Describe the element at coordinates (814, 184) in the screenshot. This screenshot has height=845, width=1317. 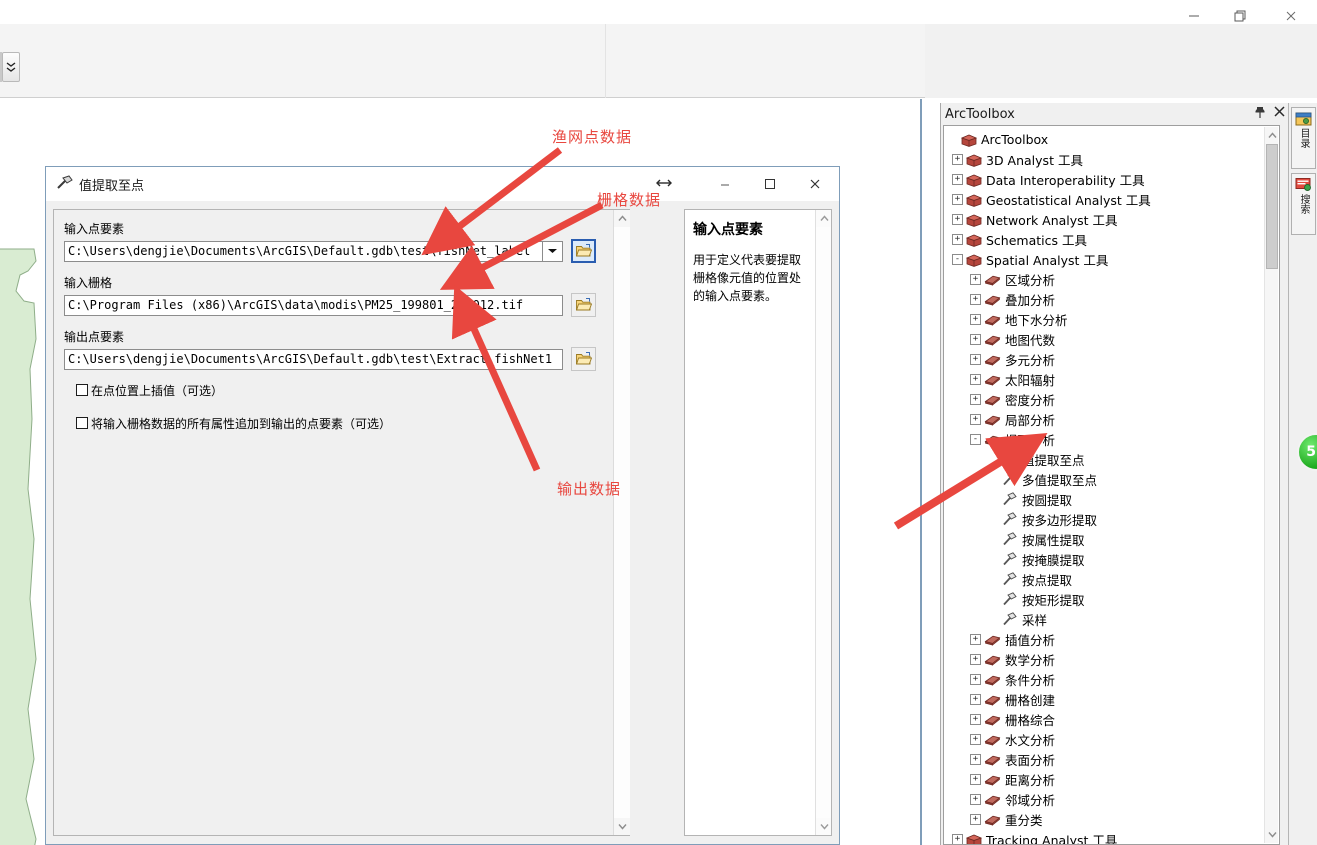
I see `dialog-close-button` at that location.